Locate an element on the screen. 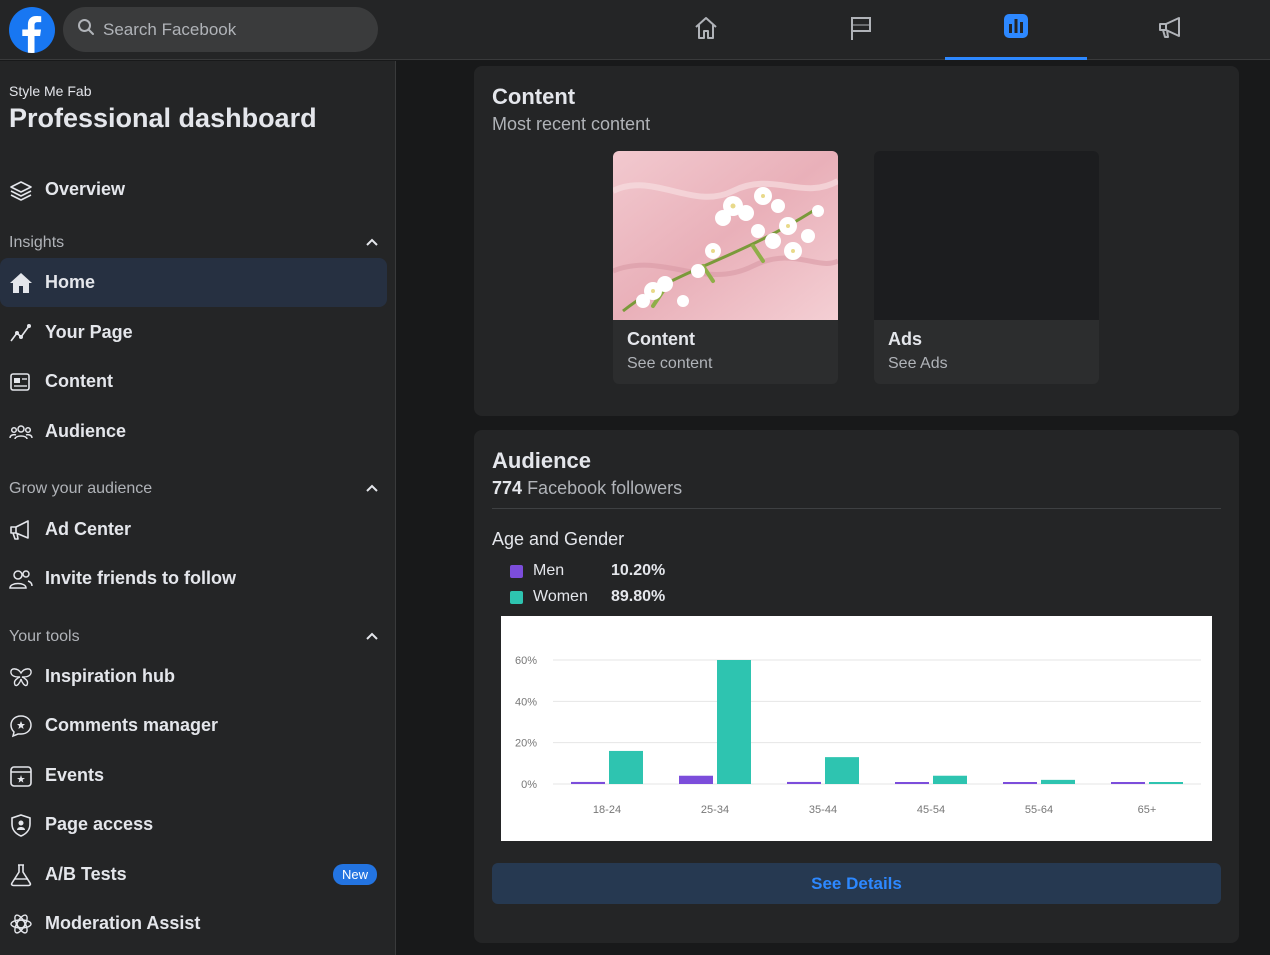 The image size is (1270, 955). layers-icon is located at coordinates (21, 190).